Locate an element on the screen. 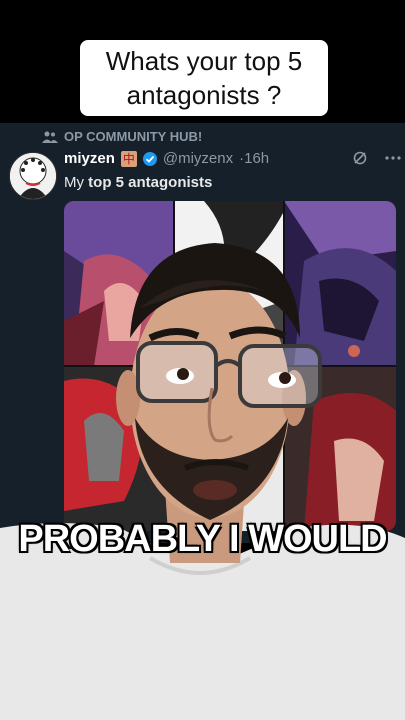 Image resolution: width=405 pixels, height=720 pixels. community-label: OP COMMUNITY HUB! is located at coordinates (122, 136).